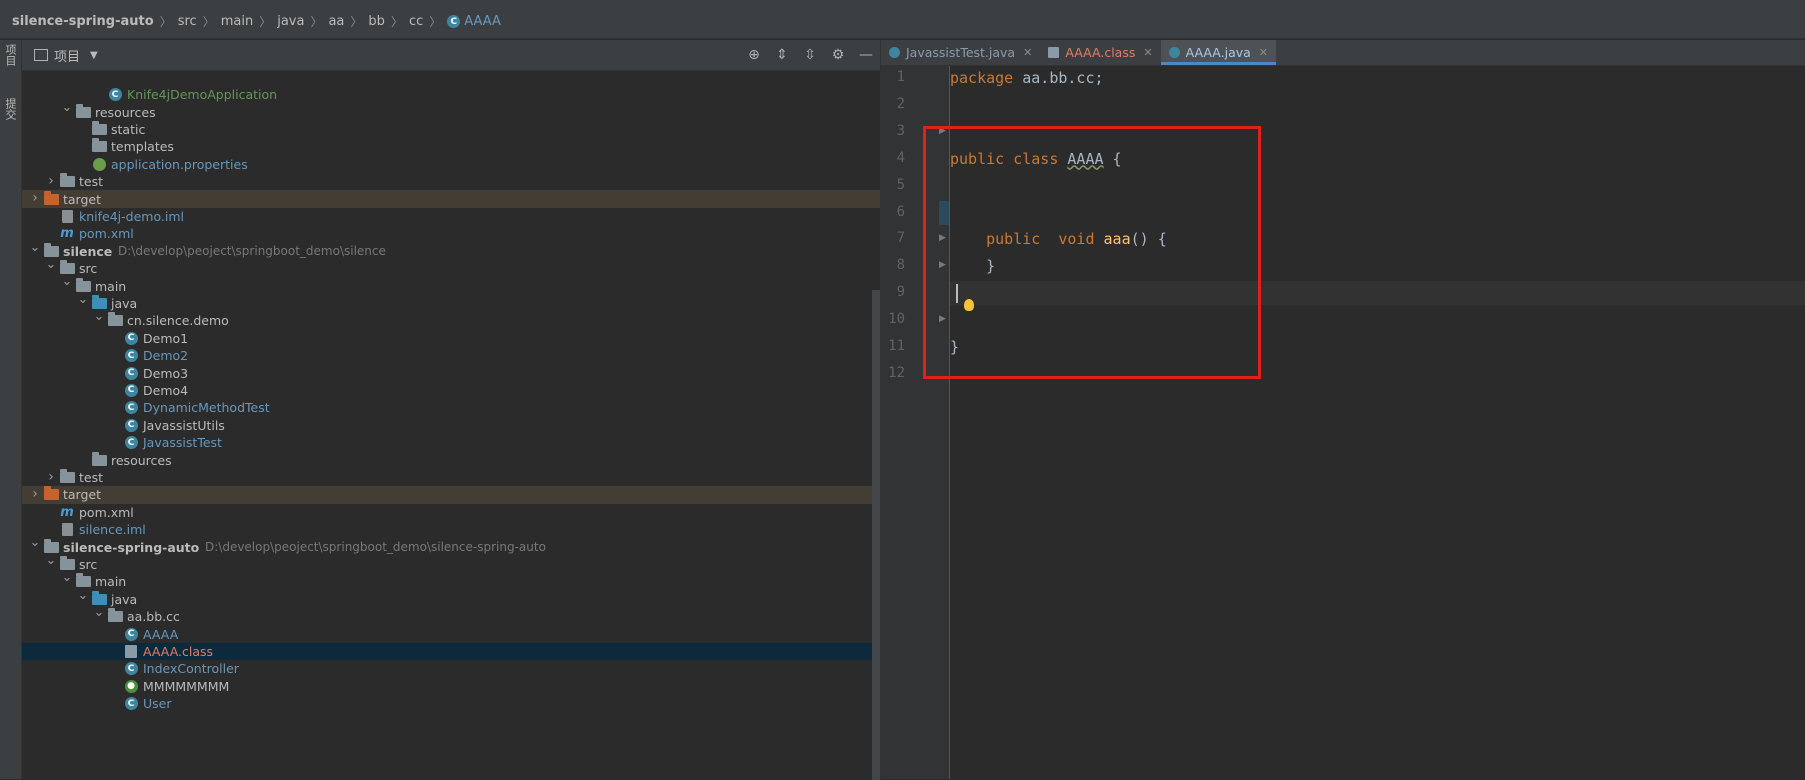  I want to click on locate-icon: ⊕, so click(754, 55).